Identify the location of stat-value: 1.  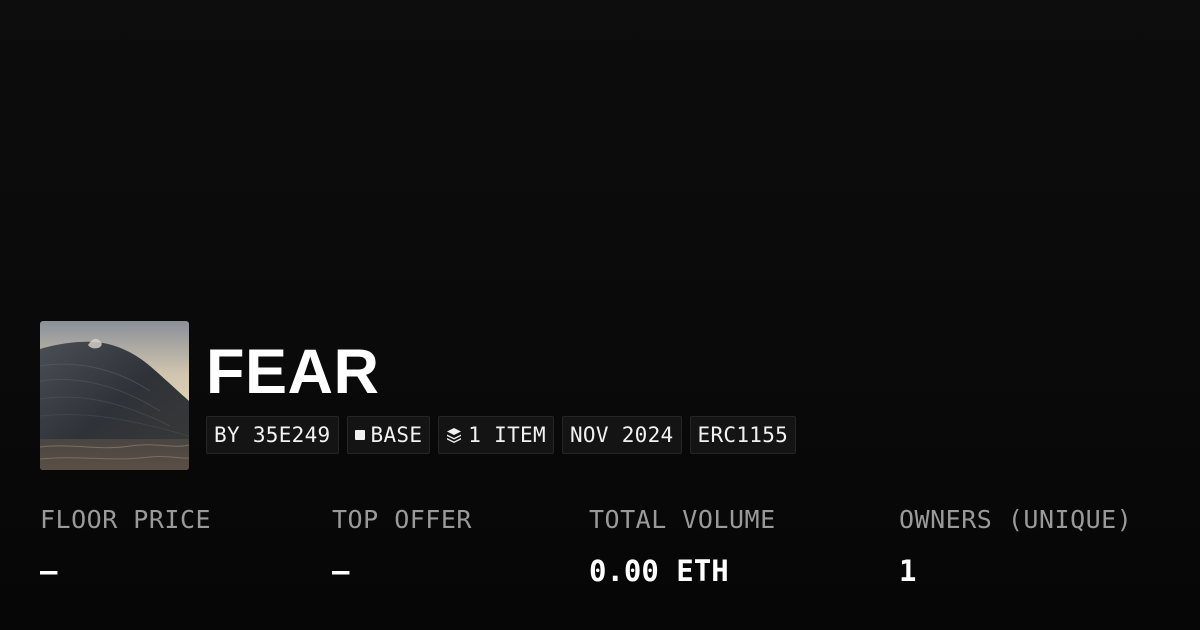
(908, 571).